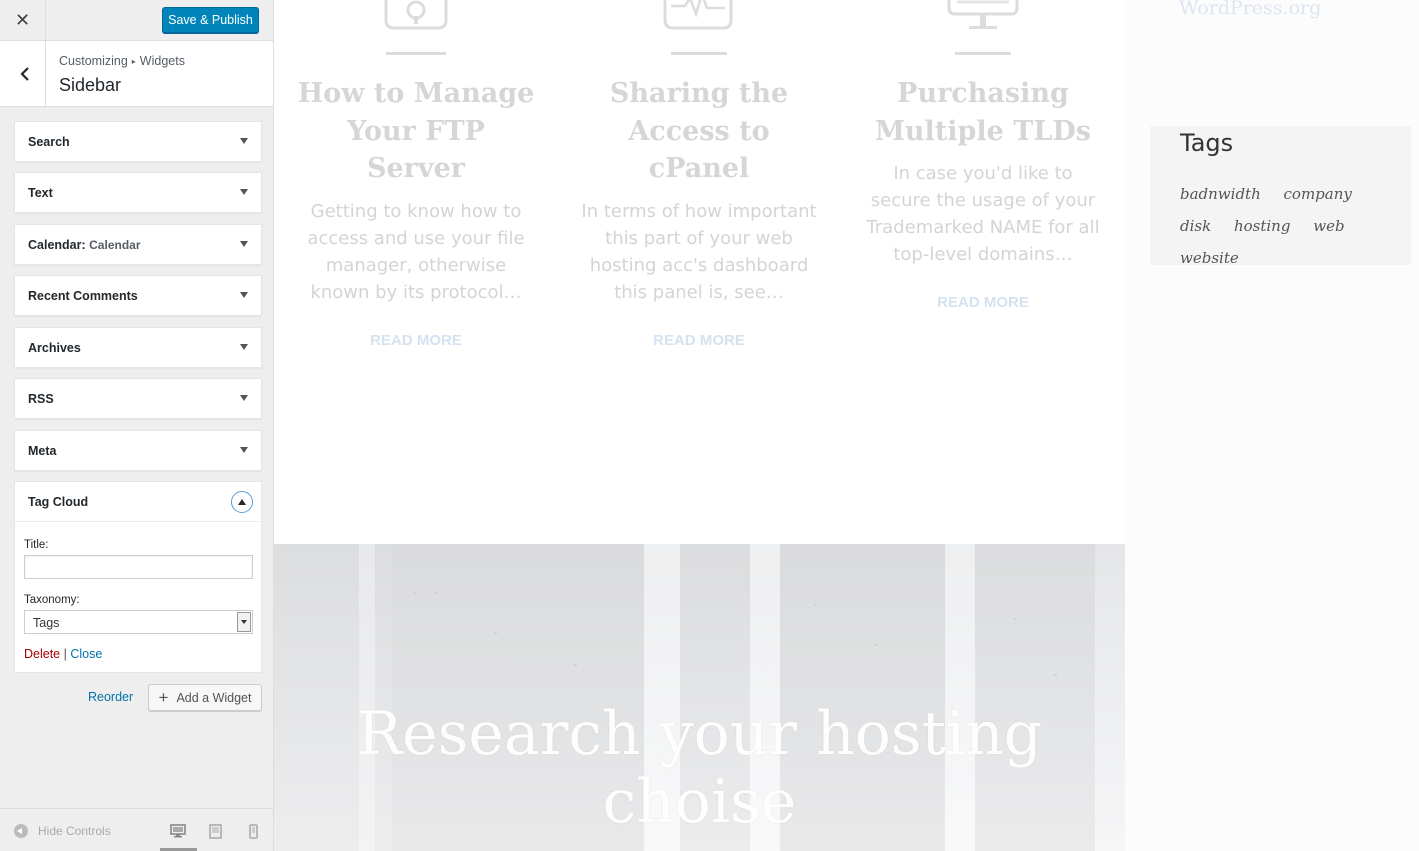 This screenshot has height=851, width=1419. I want to click on lock-monitor-icon, so click(416, 27).